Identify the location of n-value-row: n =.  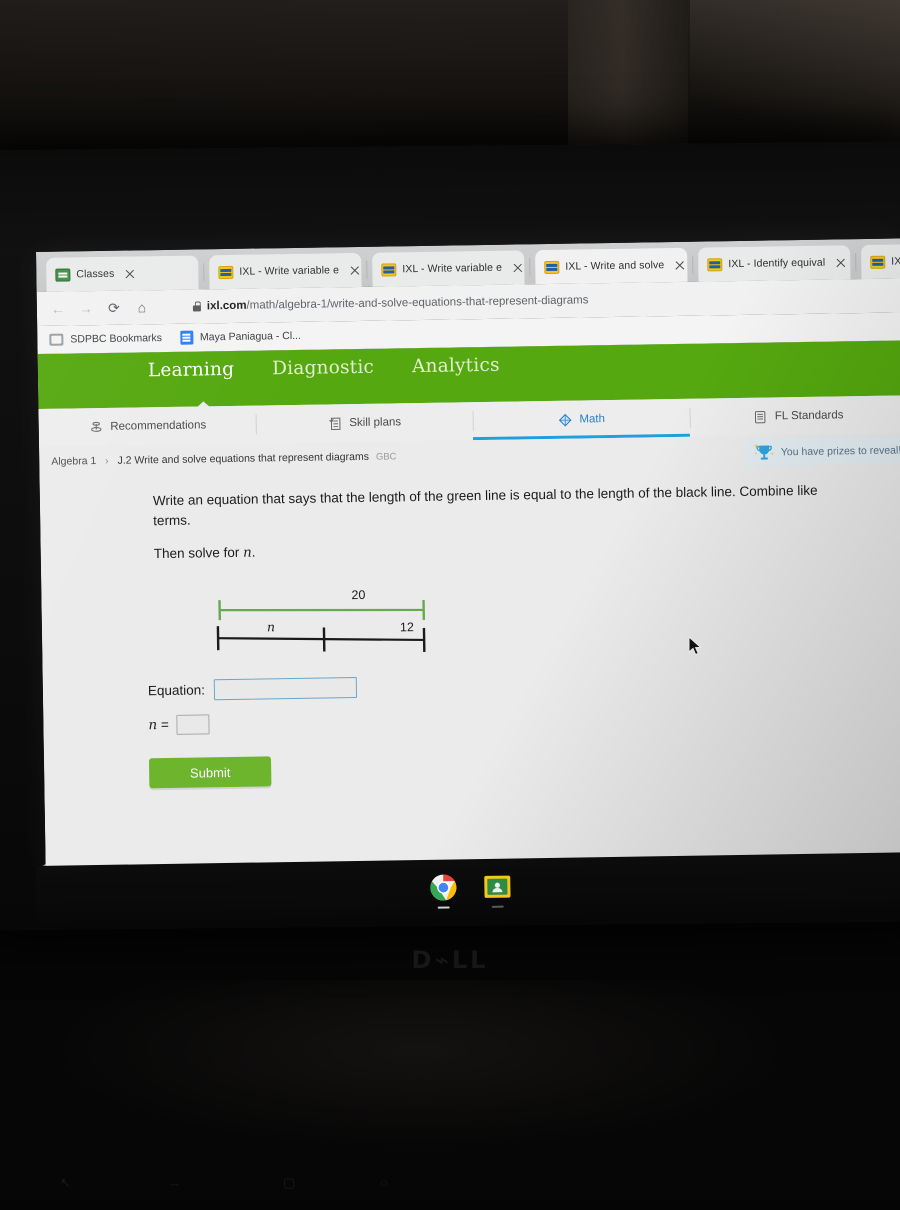
(179, 724).